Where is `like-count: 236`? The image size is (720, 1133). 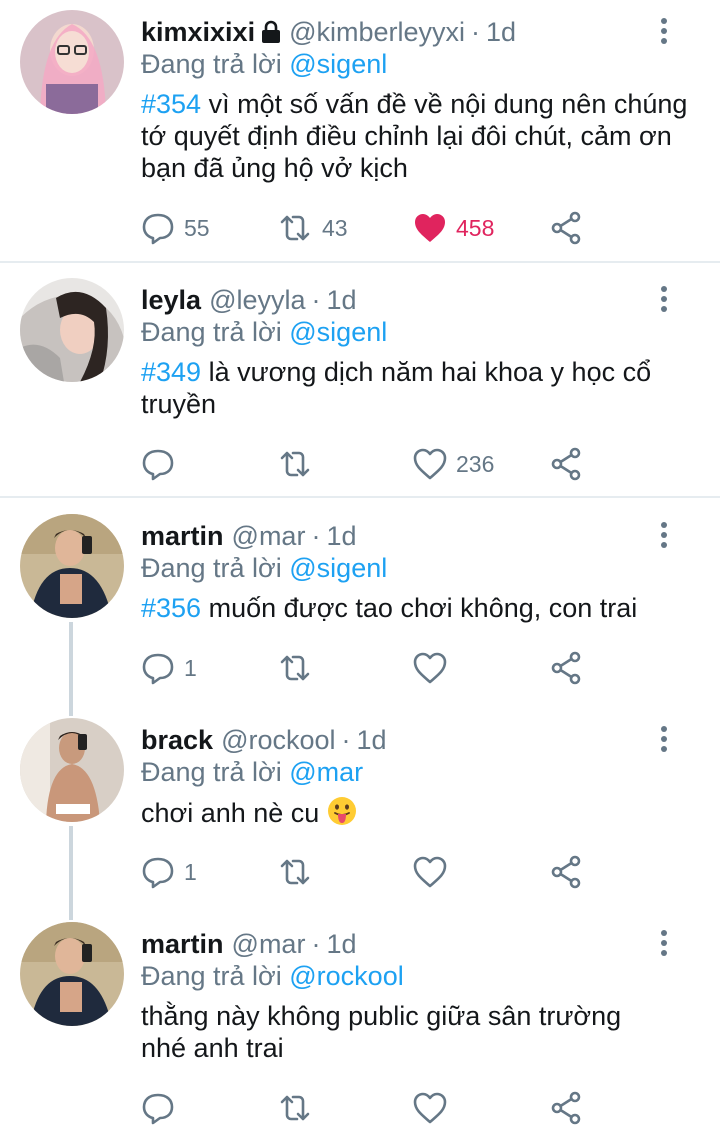 like-count: 236 is located at coordinates (475, 463).